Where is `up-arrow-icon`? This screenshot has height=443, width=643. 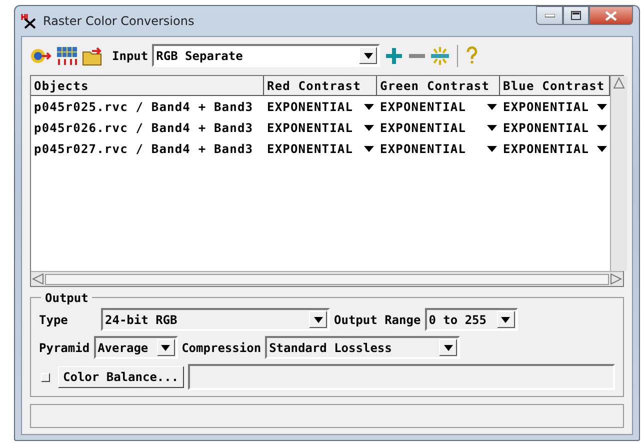
up-arrow-icon is located at coordinates (619, 83).